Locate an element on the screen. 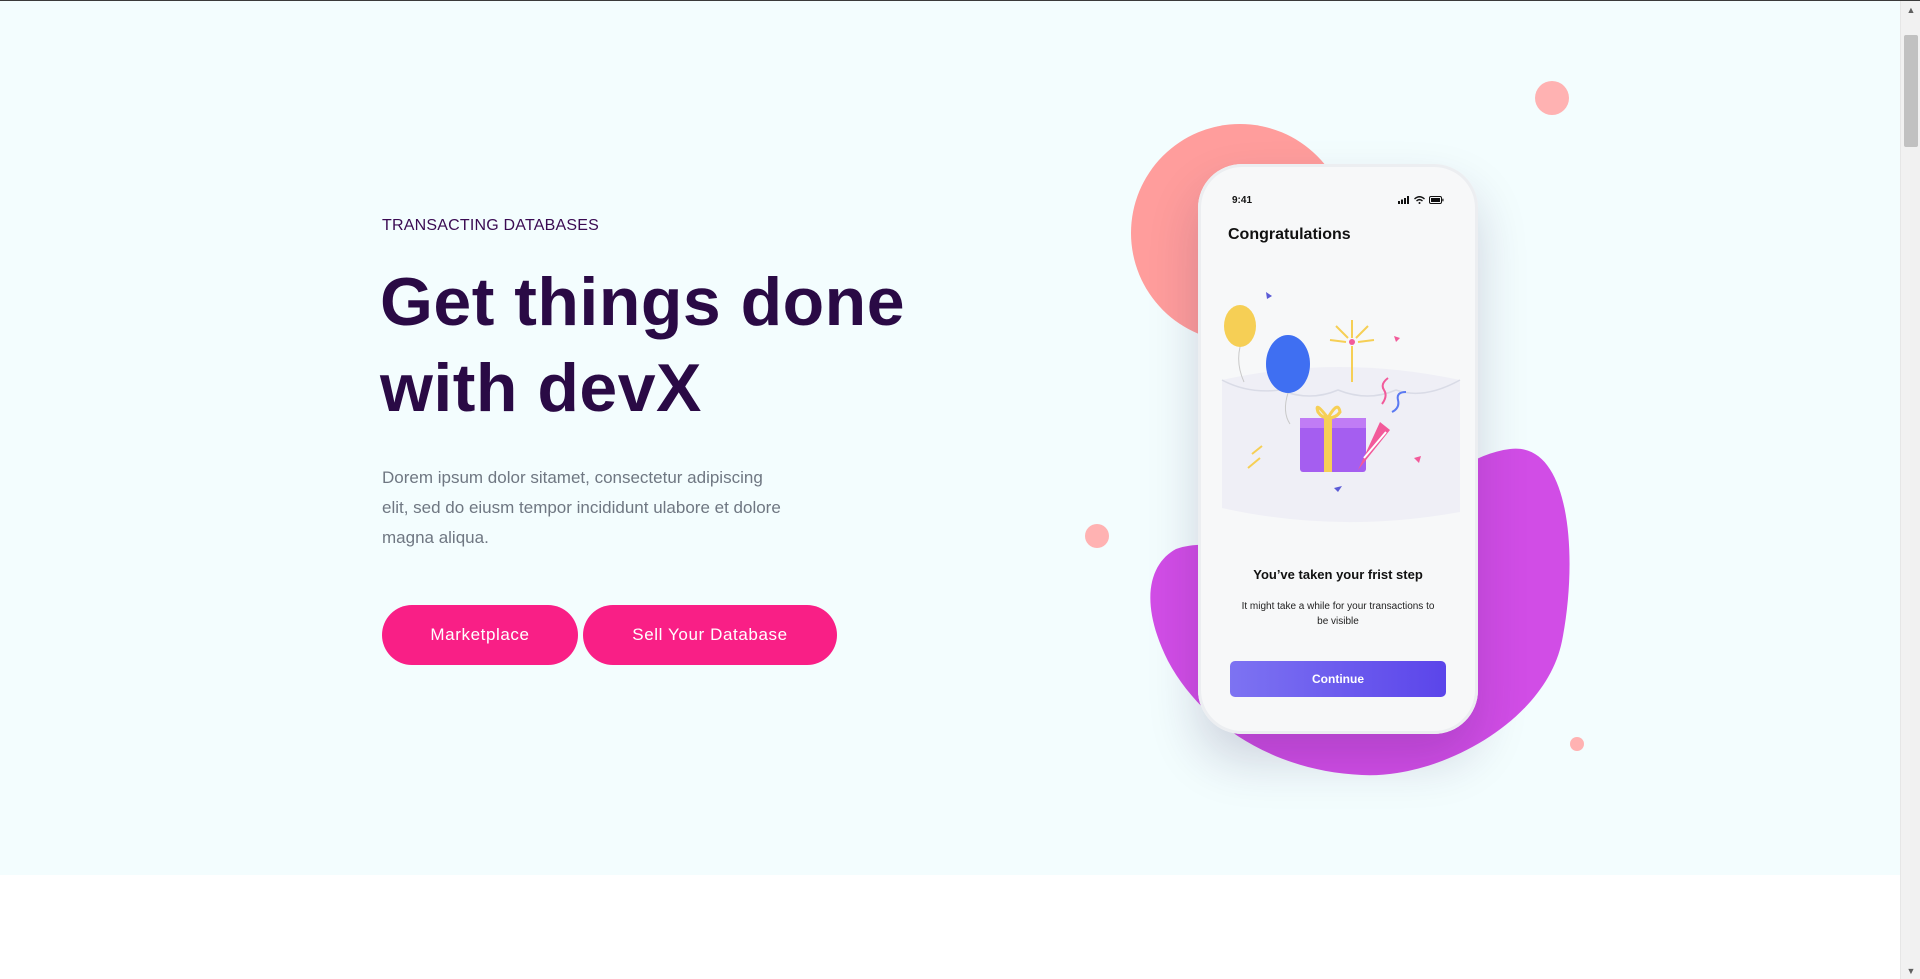 This screenshot has width=1920, height=979. pink-dot-small is located at coordinates (1577, 744).